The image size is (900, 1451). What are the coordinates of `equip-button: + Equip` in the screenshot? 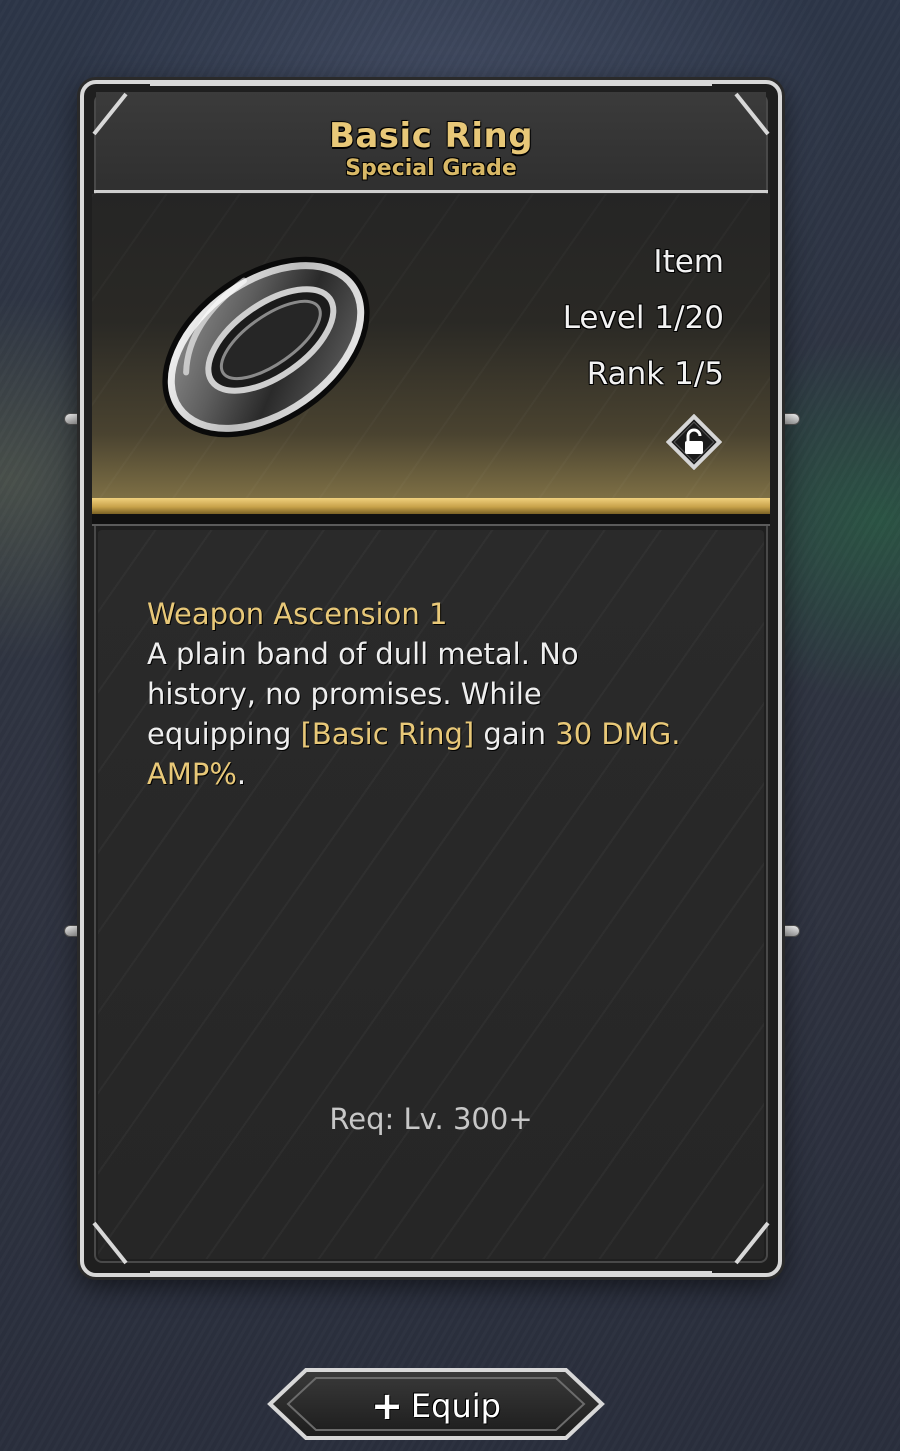 It's located at (436, 1404).